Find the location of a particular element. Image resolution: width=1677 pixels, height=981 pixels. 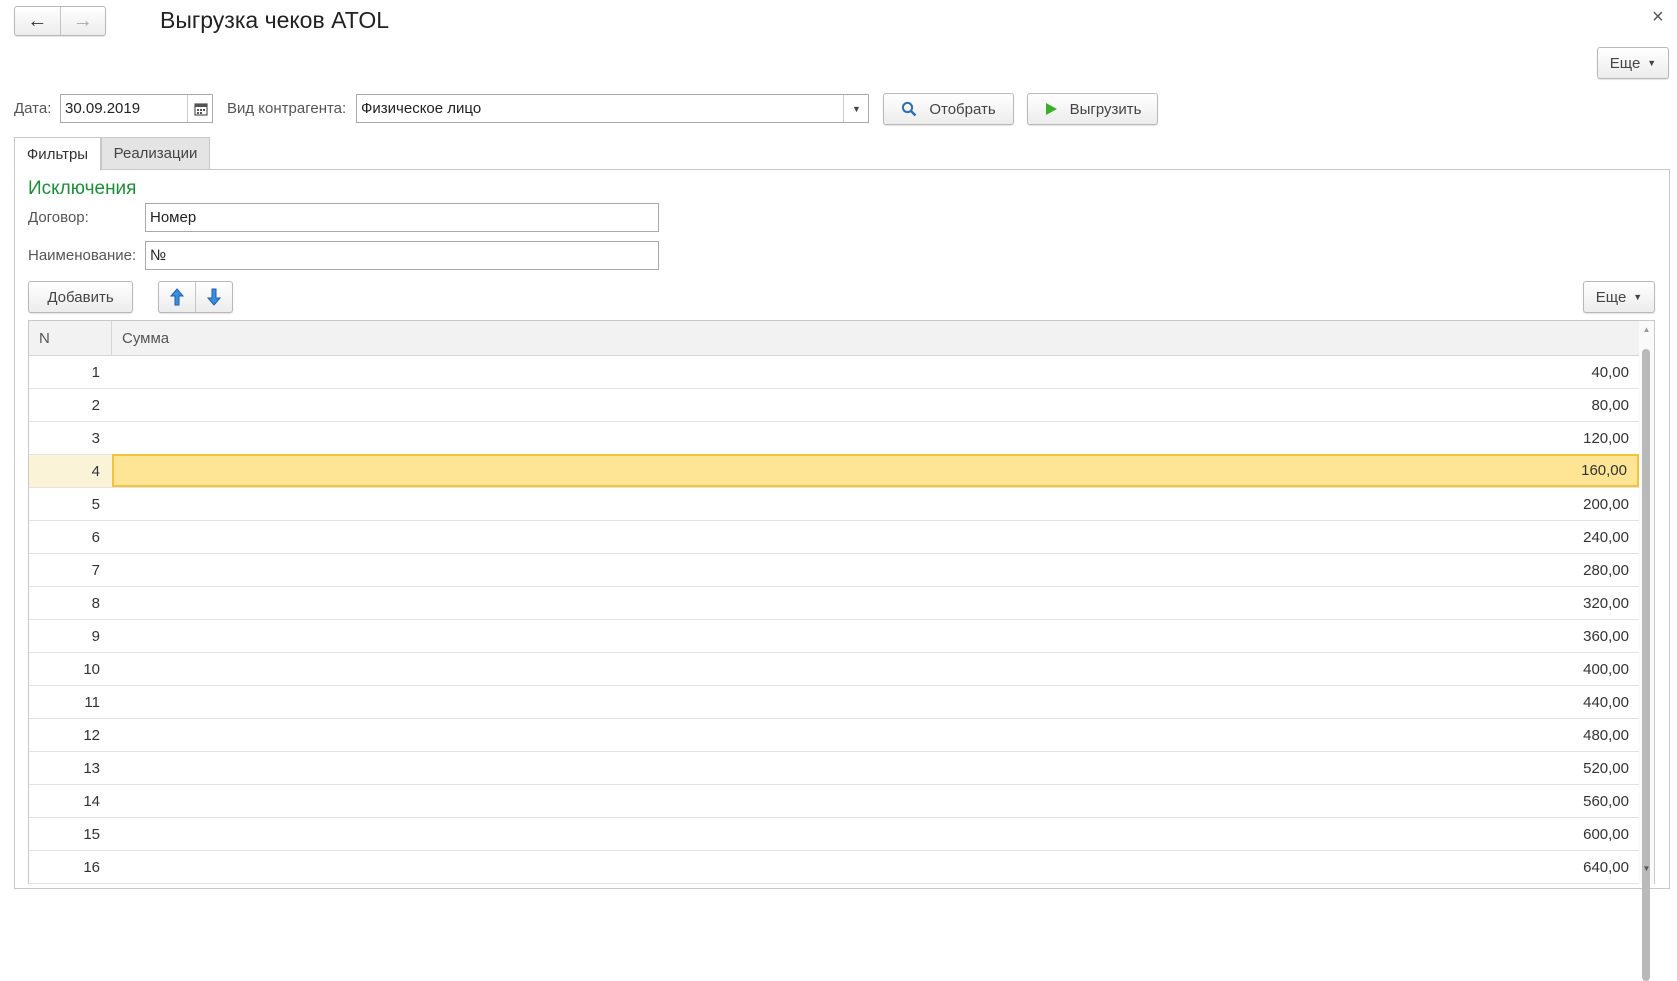

cell-sum: 400,00 is located at coordinates (875, 669).